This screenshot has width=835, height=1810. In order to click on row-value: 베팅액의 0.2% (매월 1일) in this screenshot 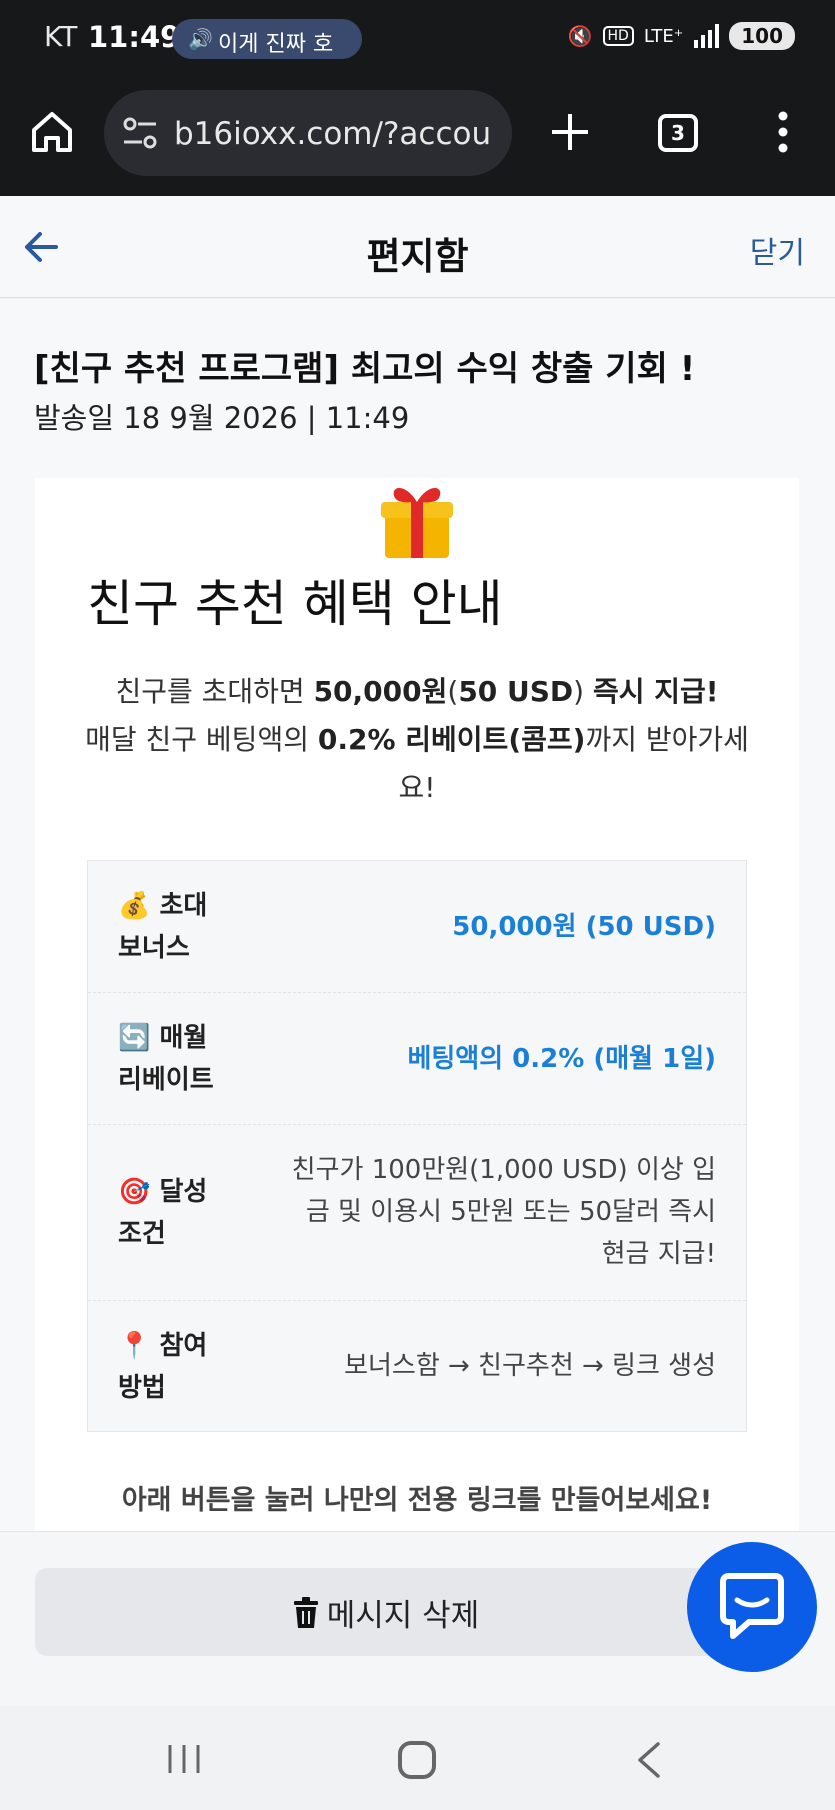, I will do `click(561, 1059)`.